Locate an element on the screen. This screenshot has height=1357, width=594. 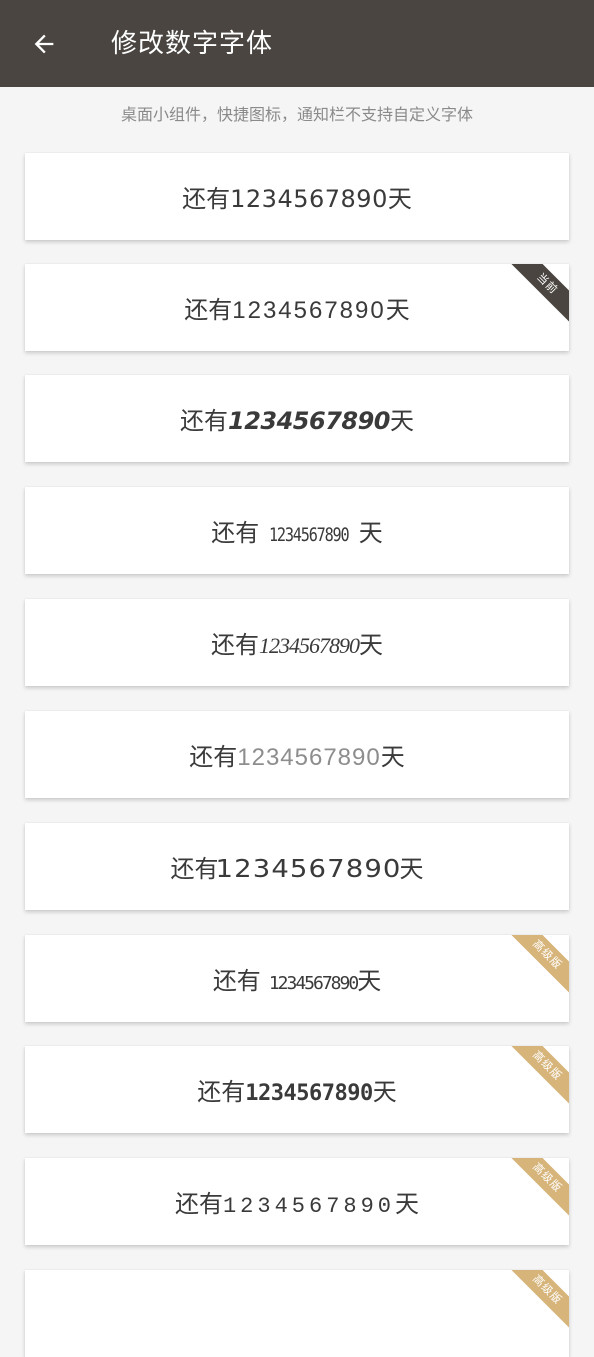
back-button is located at coordinates (44, 44).